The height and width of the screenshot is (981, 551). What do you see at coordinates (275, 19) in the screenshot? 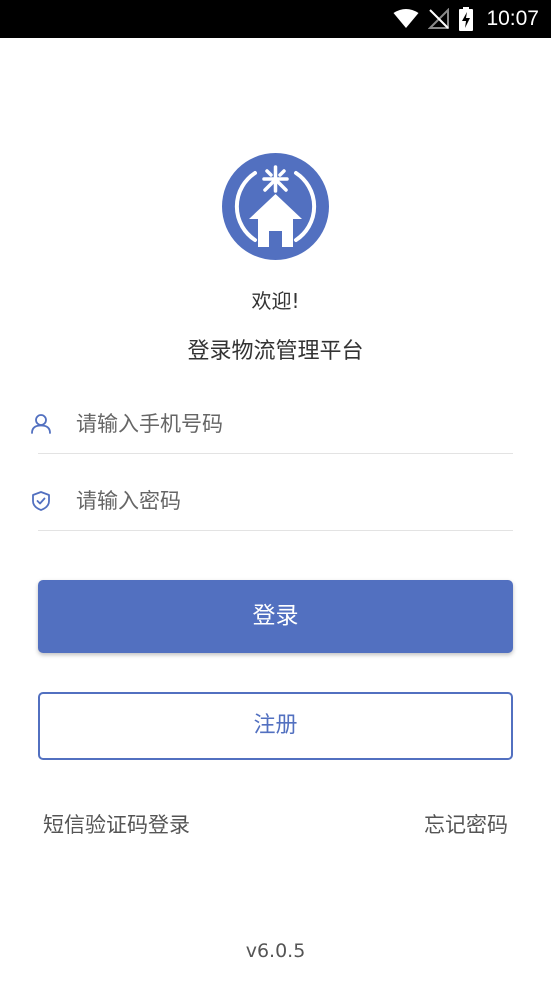
I see `status-bar: 10:07` at bounding box center [275, 19].